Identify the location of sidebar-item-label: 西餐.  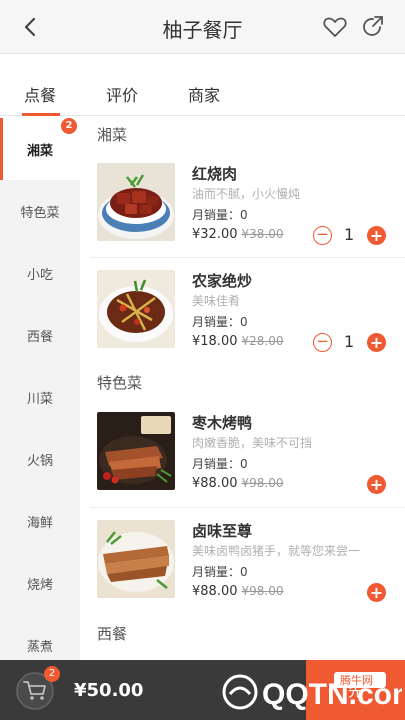
(39, 337).